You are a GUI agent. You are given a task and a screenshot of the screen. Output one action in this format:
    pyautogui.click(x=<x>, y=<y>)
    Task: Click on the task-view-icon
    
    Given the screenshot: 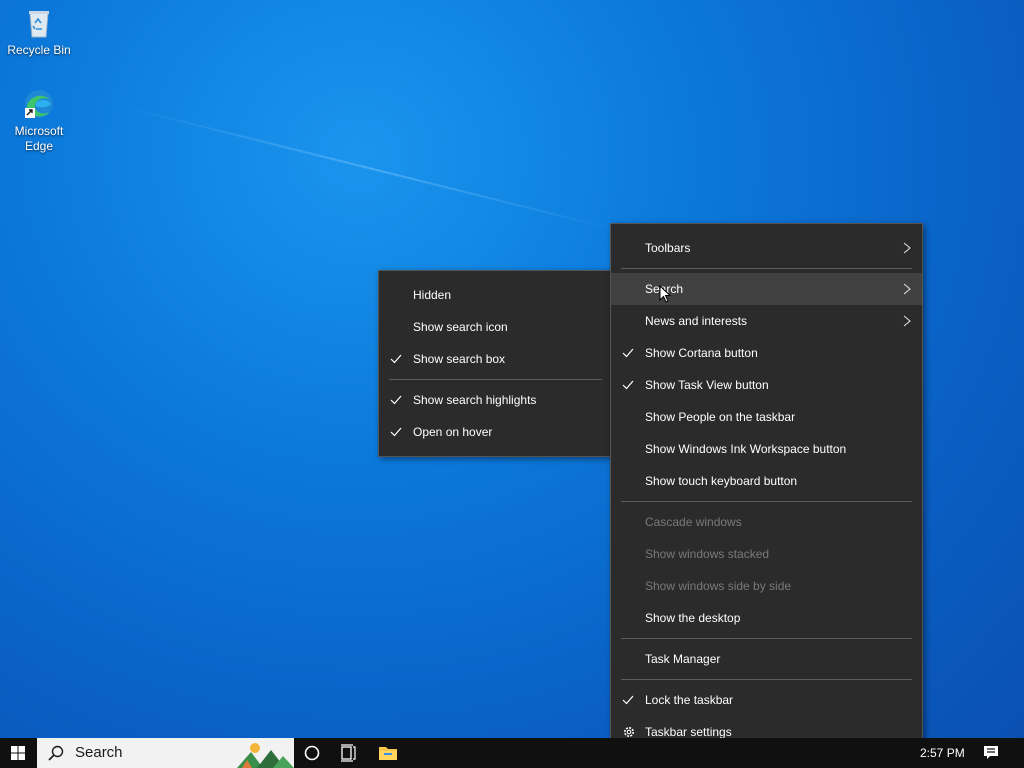 What is the action you would take?
    pyautogui.click(x=348, y=753)
    